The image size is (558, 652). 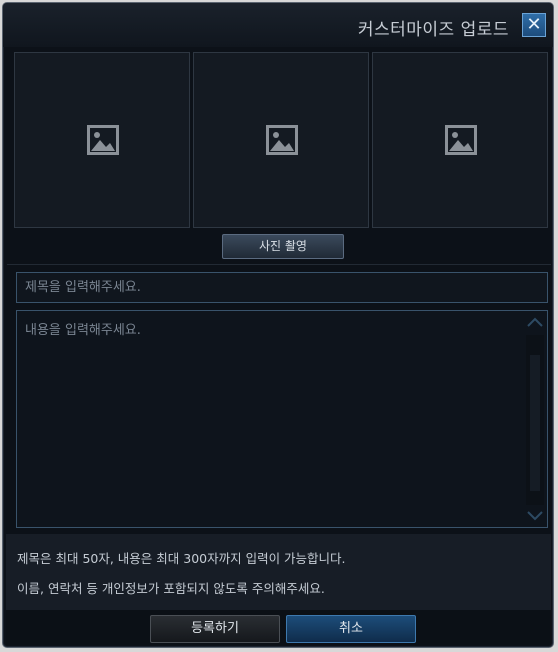 I want to click on scrollbar-thumb, so click(x=535, y=423).